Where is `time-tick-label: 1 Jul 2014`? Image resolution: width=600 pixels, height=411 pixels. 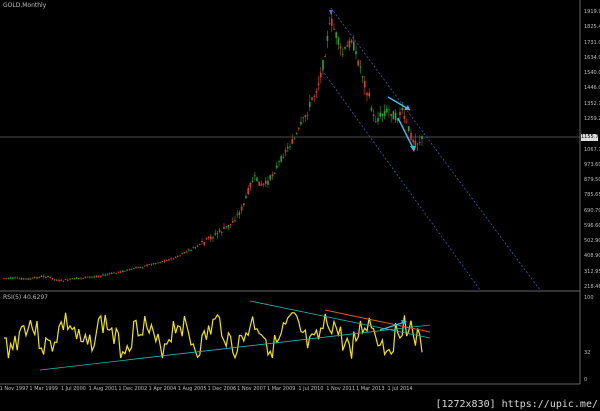 time-tick-label: 1 Jul 2014 is located at coordinates (400, 389).